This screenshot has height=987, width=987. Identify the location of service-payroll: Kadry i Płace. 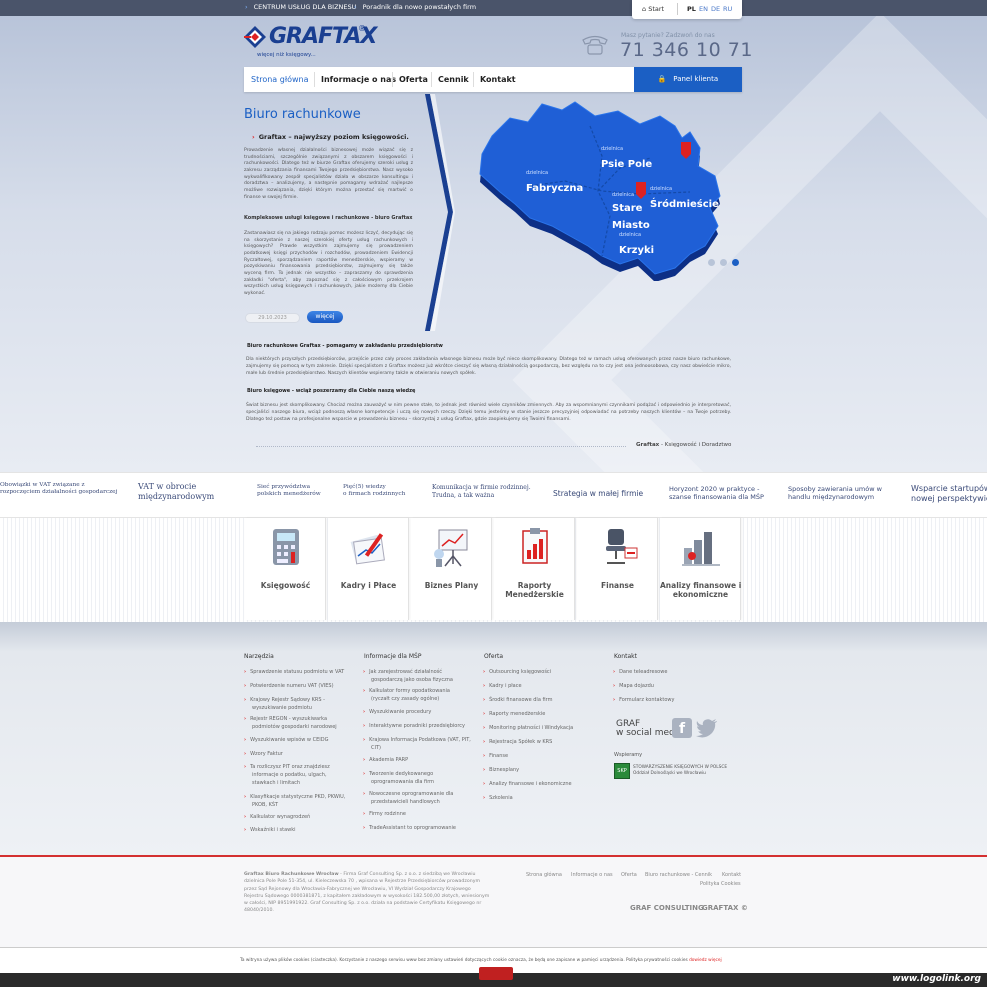
(368, 569).